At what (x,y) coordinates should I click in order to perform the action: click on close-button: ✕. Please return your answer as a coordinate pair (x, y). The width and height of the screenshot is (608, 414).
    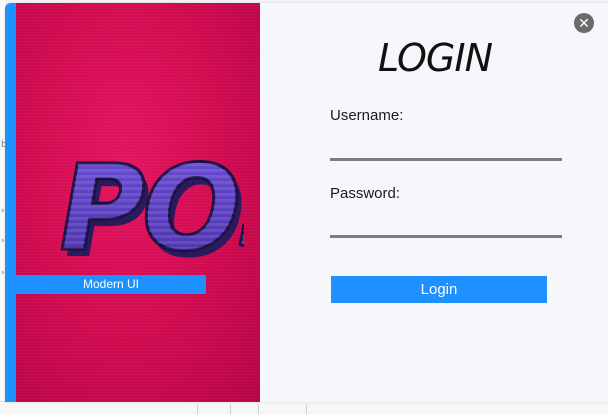
    Looking at the image, I should click on (584, 23).